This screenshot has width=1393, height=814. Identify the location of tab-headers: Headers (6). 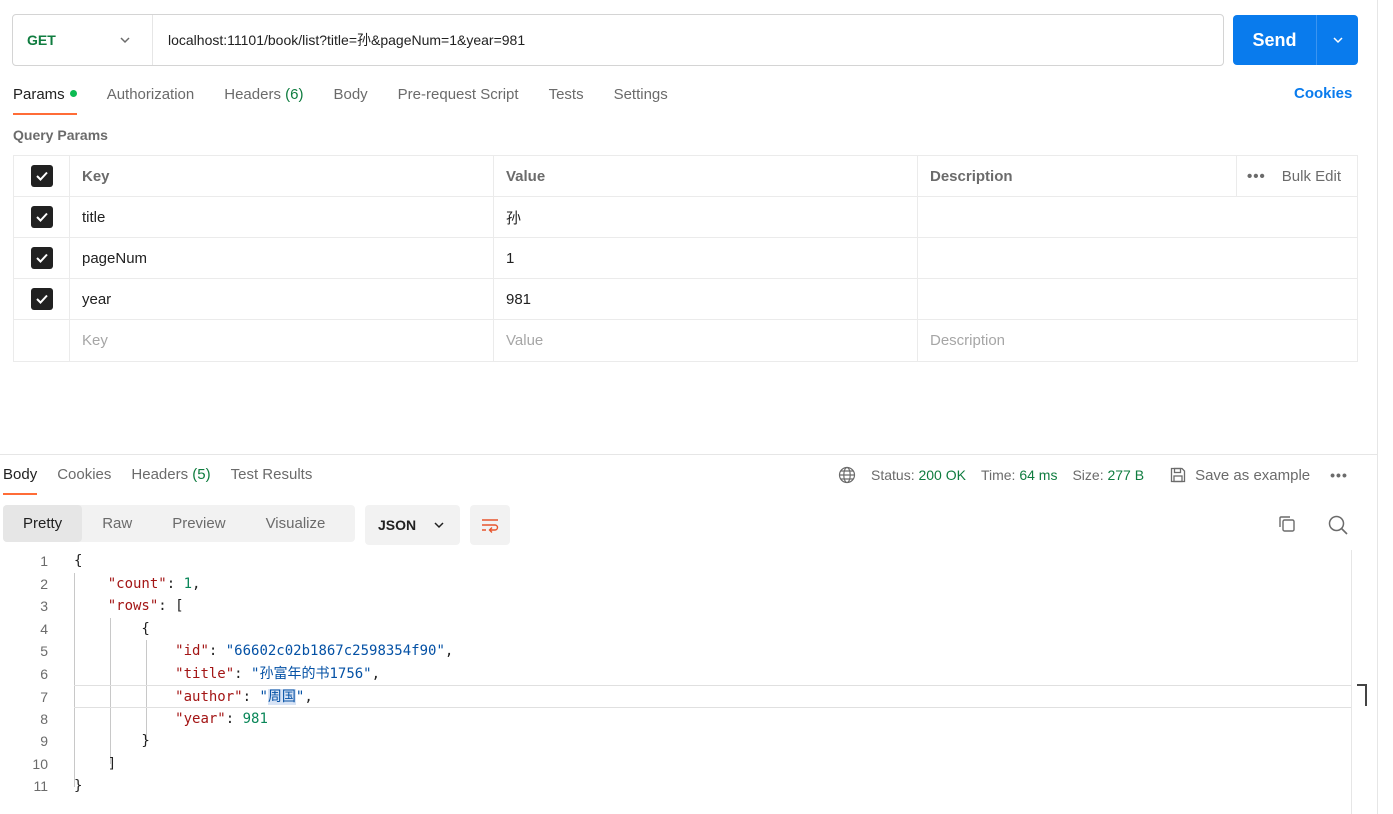
(263, 99).